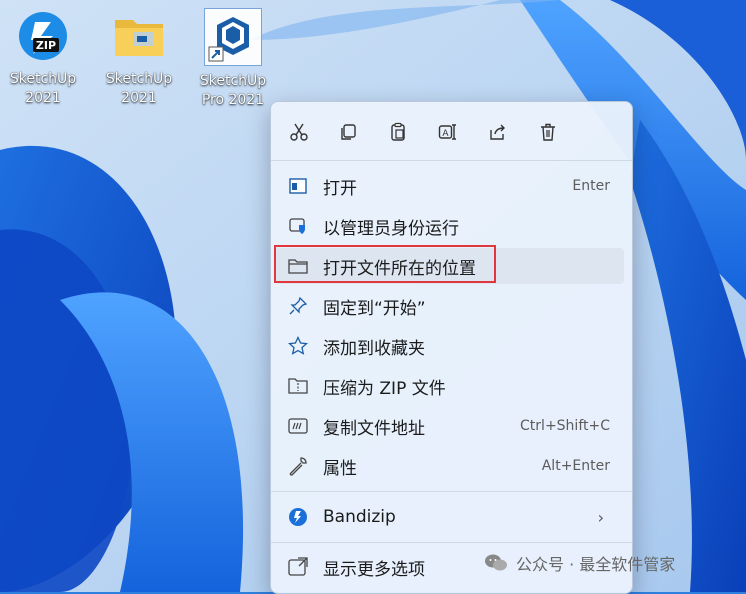  I want to click on desktop-icon-sketchup-zip: ZIP SketchUp 2021, so click(43, 58).